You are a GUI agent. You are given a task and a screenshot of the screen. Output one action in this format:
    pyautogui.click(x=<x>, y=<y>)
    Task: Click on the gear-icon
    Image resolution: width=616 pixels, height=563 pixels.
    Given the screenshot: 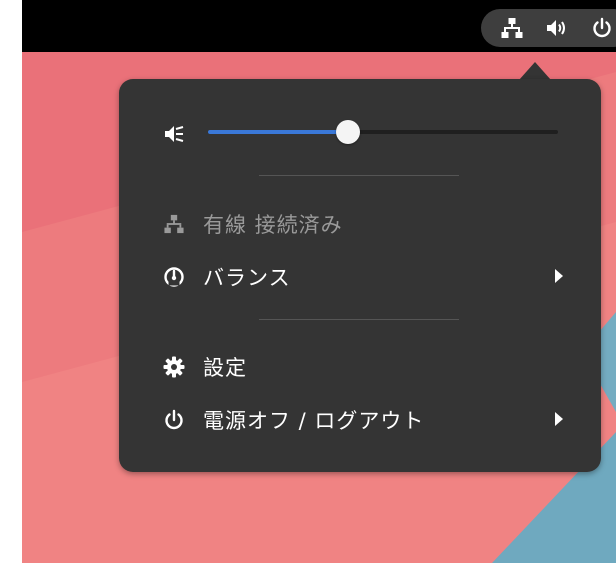 What is the action you would take?
    pyautogui.click(x=174, y=367)
    